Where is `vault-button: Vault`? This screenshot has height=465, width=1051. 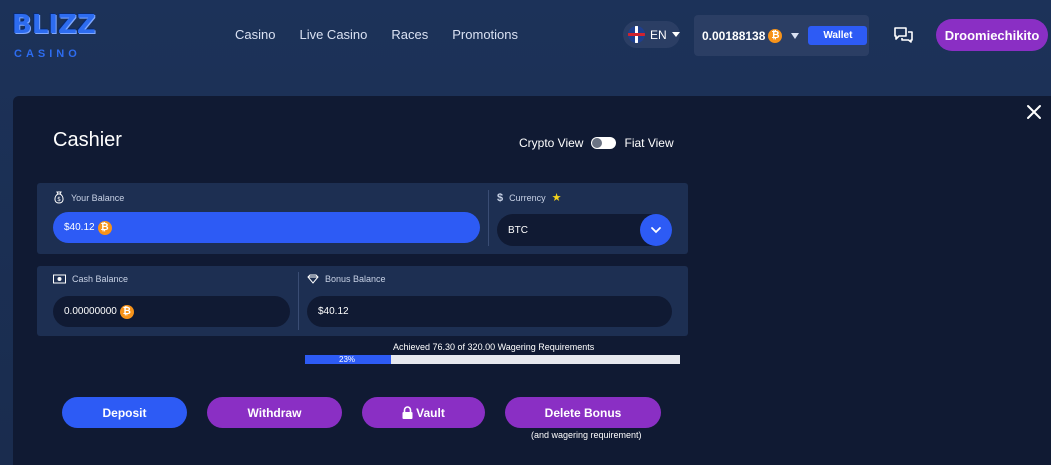 vault-button: Vault is located at coordinates (423, 412).